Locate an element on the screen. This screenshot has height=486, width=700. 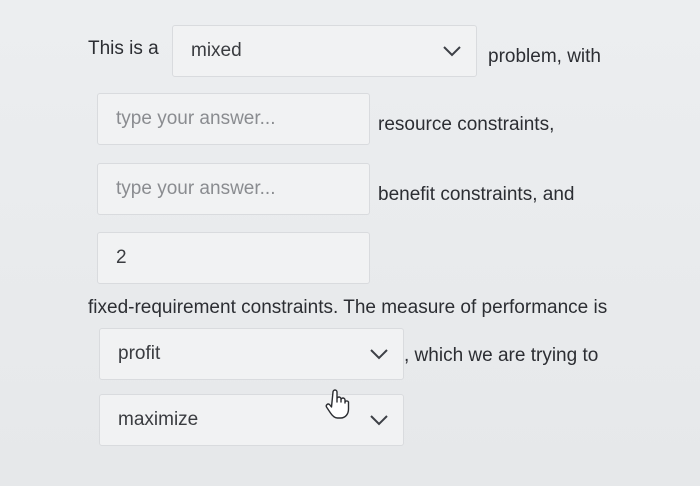
fixed-requirement-input: 2 is located at coordinates (233, 258).